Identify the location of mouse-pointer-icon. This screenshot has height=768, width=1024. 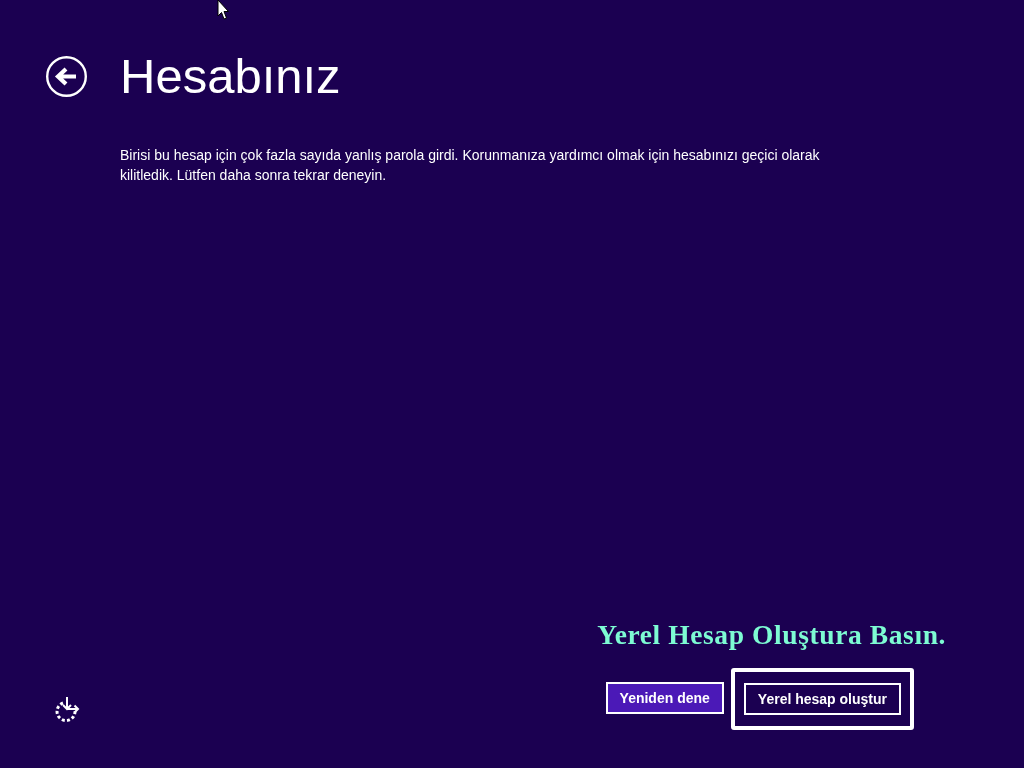
(223, 10).